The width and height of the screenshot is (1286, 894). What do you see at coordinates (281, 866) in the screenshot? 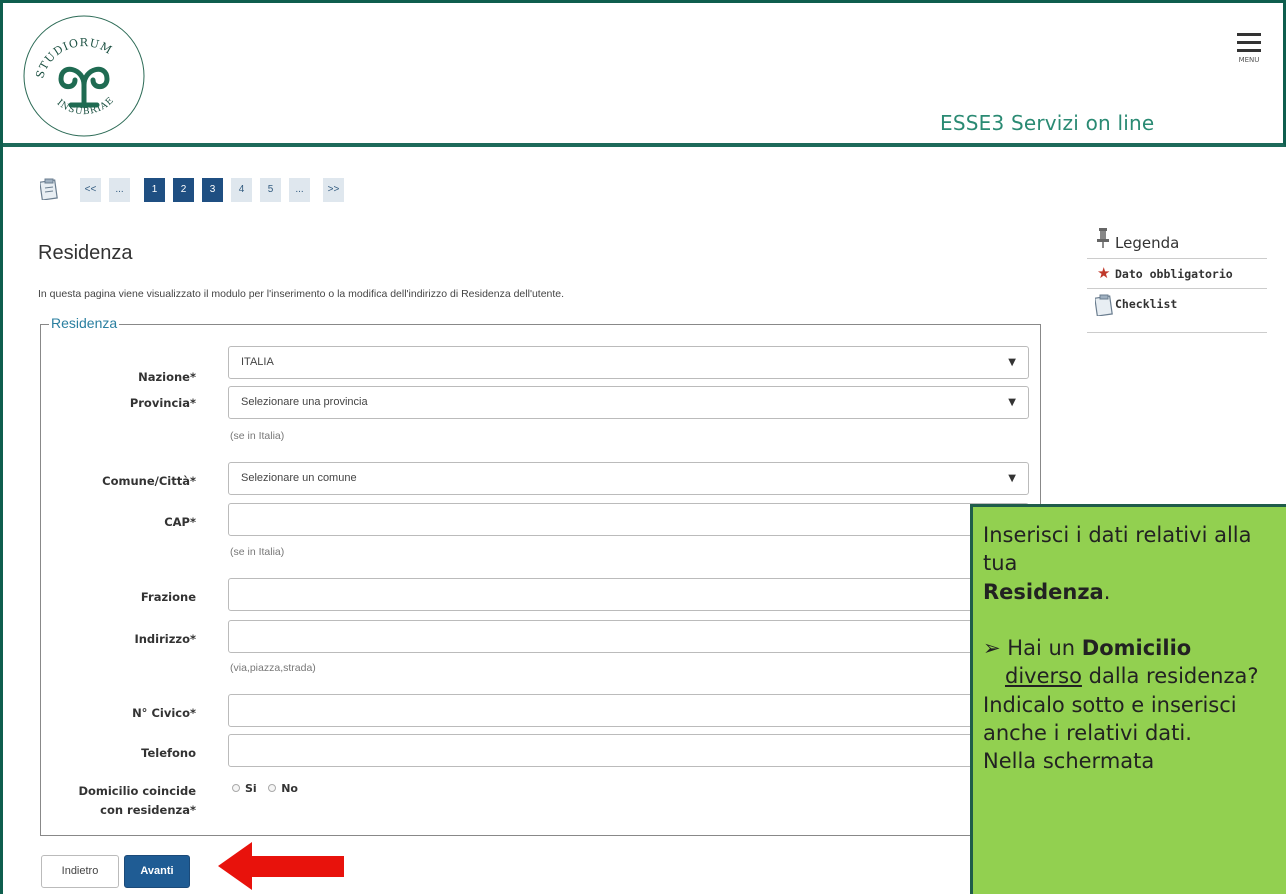
I see `red-arrow-icon` at bounding box center [281, 866].